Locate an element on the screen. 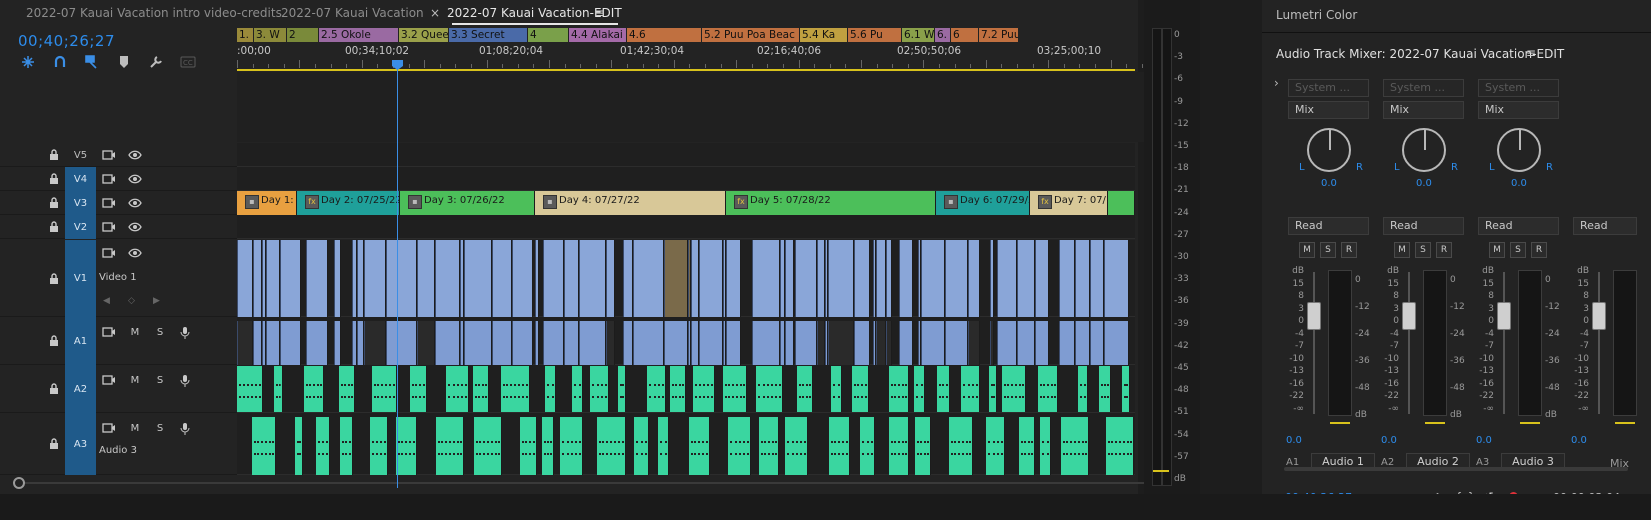  work-area-bar is located at coordinates (686, 70).